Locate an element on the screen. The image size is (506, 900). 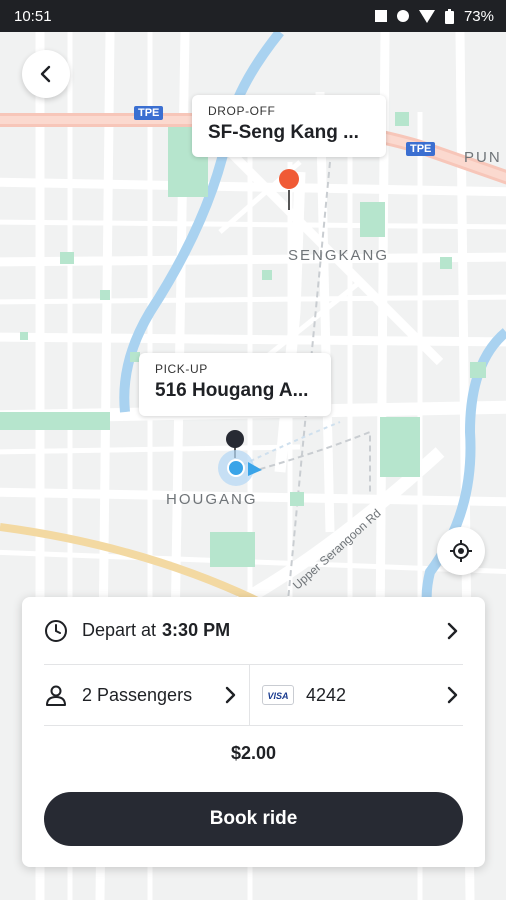
price: $2.00 is located at coordinates (253, 753).